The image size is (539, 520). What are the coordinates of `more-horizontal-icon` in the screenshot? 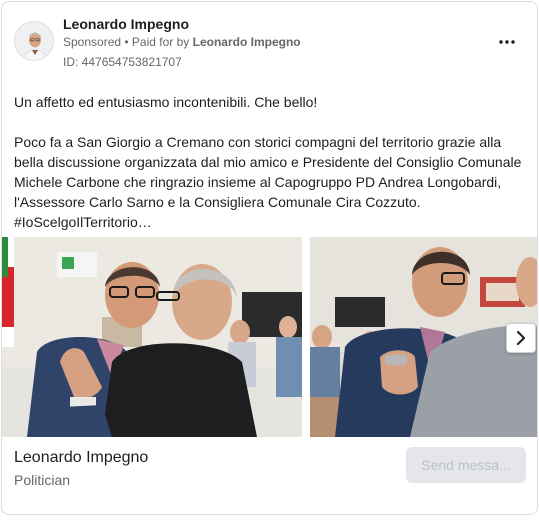 It's located at (507, 42).